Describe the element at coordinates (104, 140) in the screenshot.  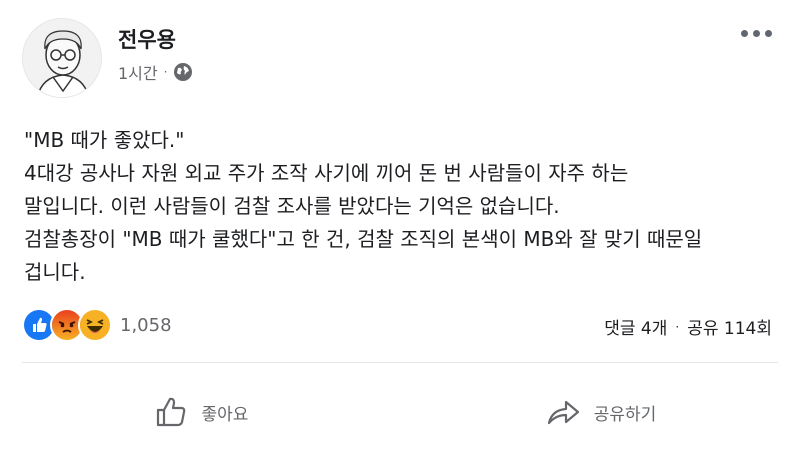
I see `post-text-line: "MB 때가 좋았다."` at that location.